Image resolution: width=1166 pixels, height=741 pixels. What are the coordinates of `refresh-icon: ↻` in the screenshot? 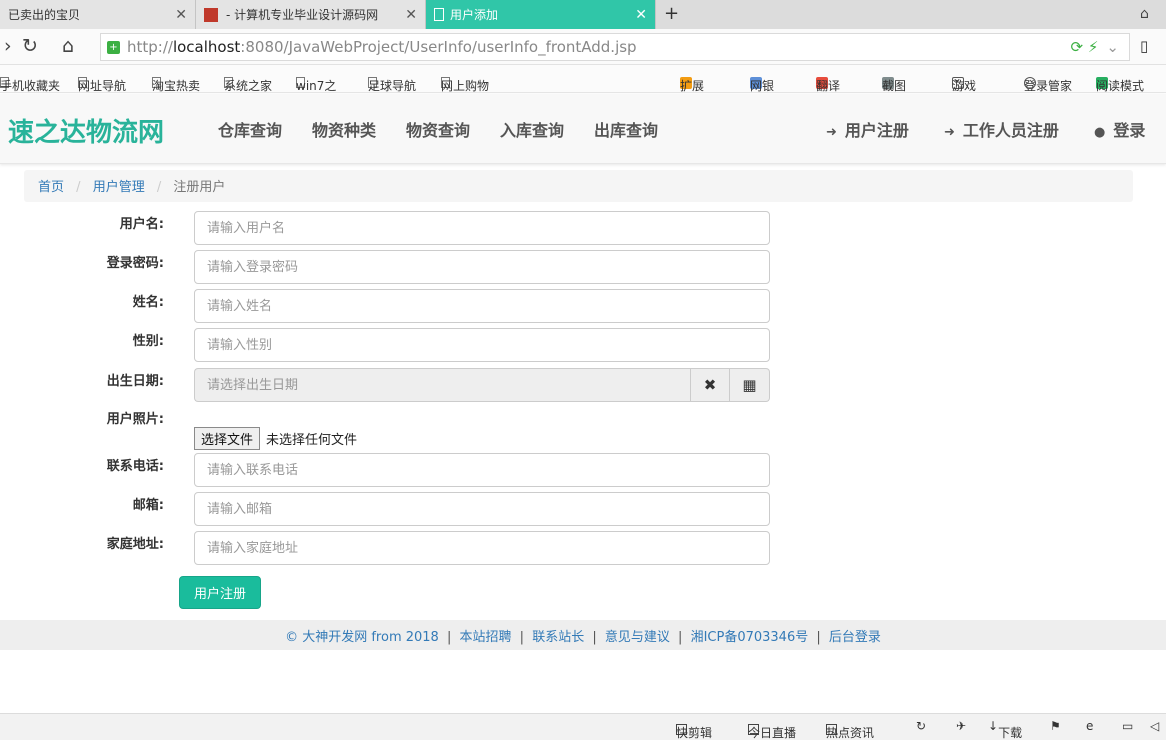 It's located at (921, 726).